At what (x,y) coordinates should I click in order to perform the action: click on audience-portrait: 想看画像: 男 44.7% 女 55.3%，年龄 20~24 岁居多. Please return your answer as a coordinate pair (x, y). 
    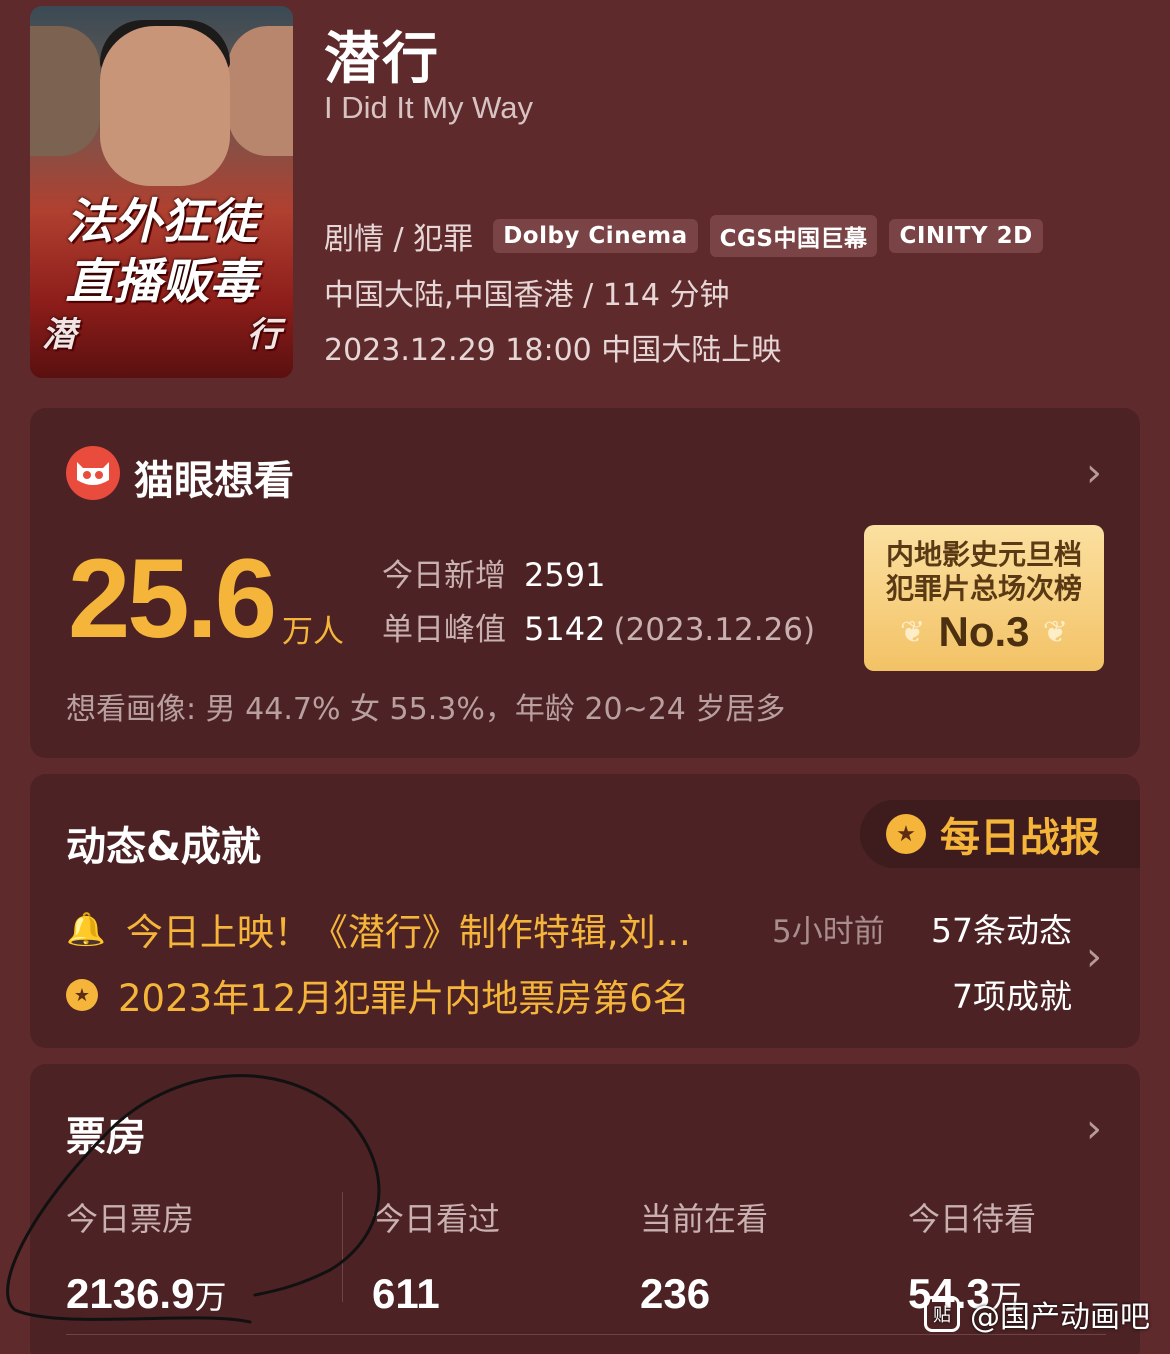
    Looking at the image, I should click on (426, 709).